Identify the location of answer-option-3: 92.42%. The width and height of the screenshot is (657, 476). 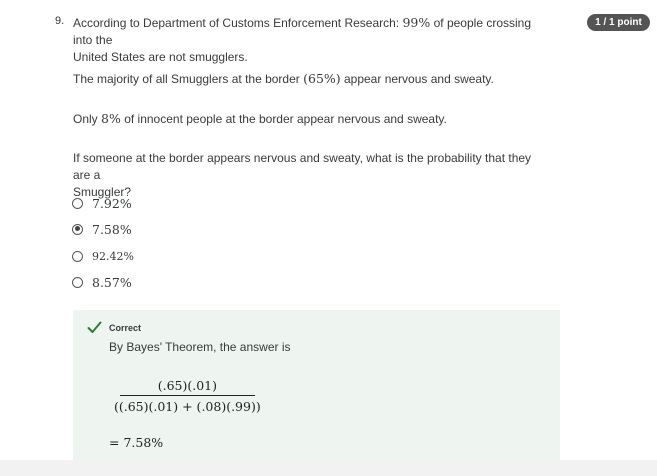
(103, 256).